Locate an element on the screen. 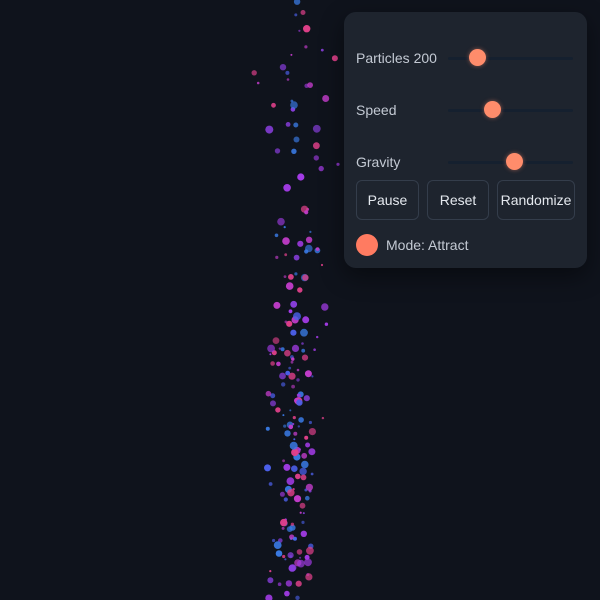 This screenshot has width=600, height=600. randomize-button: Randomize is located at coordinates (536, 200).